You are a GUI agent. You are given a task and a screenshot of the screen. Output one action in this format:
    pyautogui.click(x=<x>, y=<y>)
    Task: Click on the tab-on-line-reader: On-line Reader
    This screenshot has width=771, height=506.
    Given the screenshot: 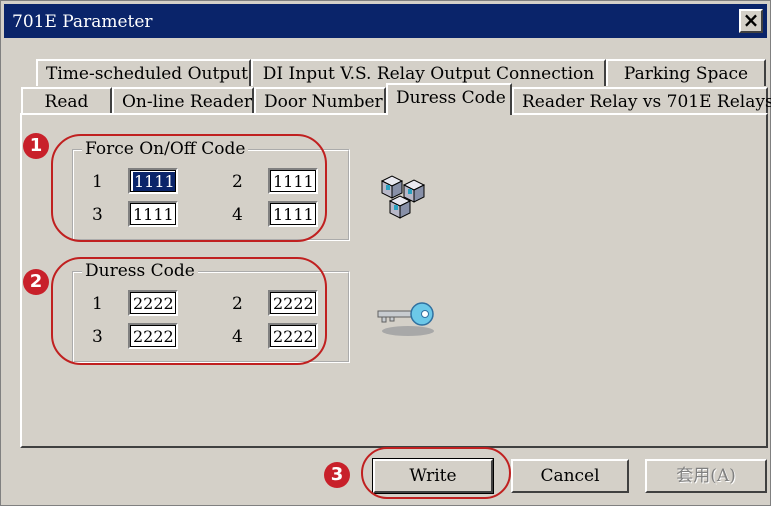 What is the action you would take?
    pyautogui.click(x=183, y=100)
    